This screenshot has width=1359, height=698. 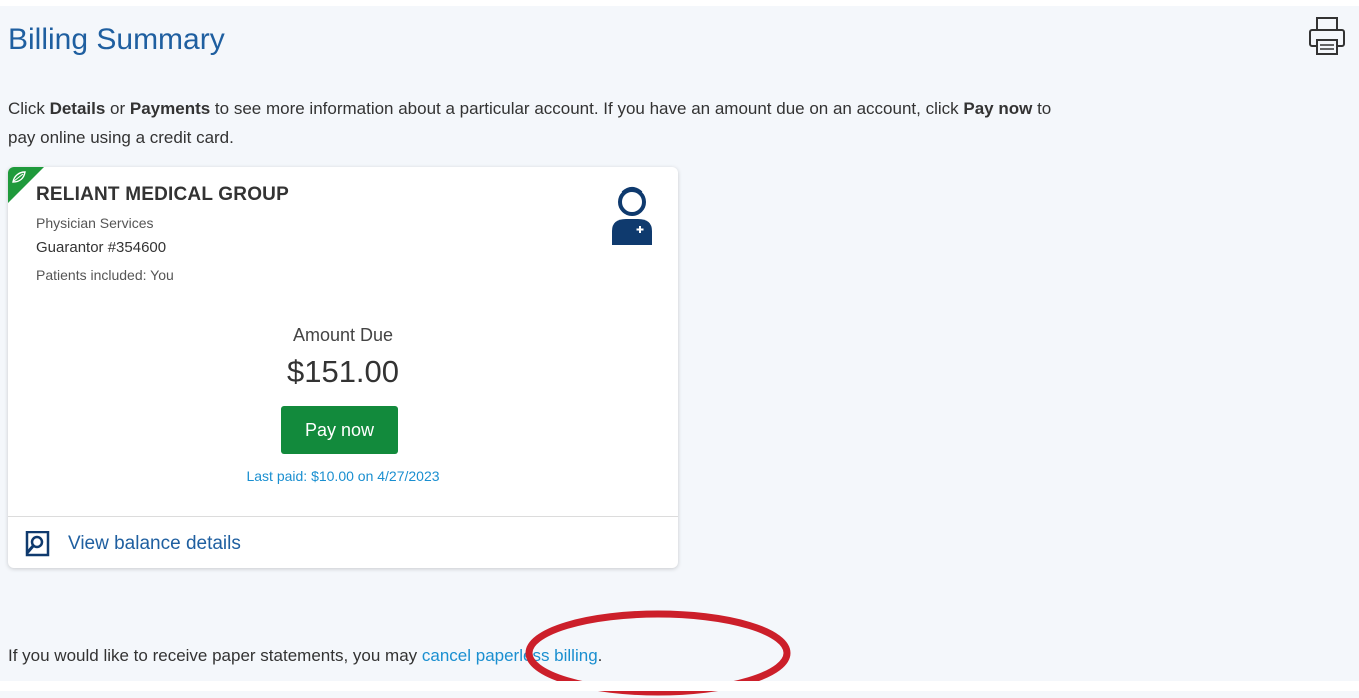 I want to click on intro-part-1: Click, so click(x=29, y=108).